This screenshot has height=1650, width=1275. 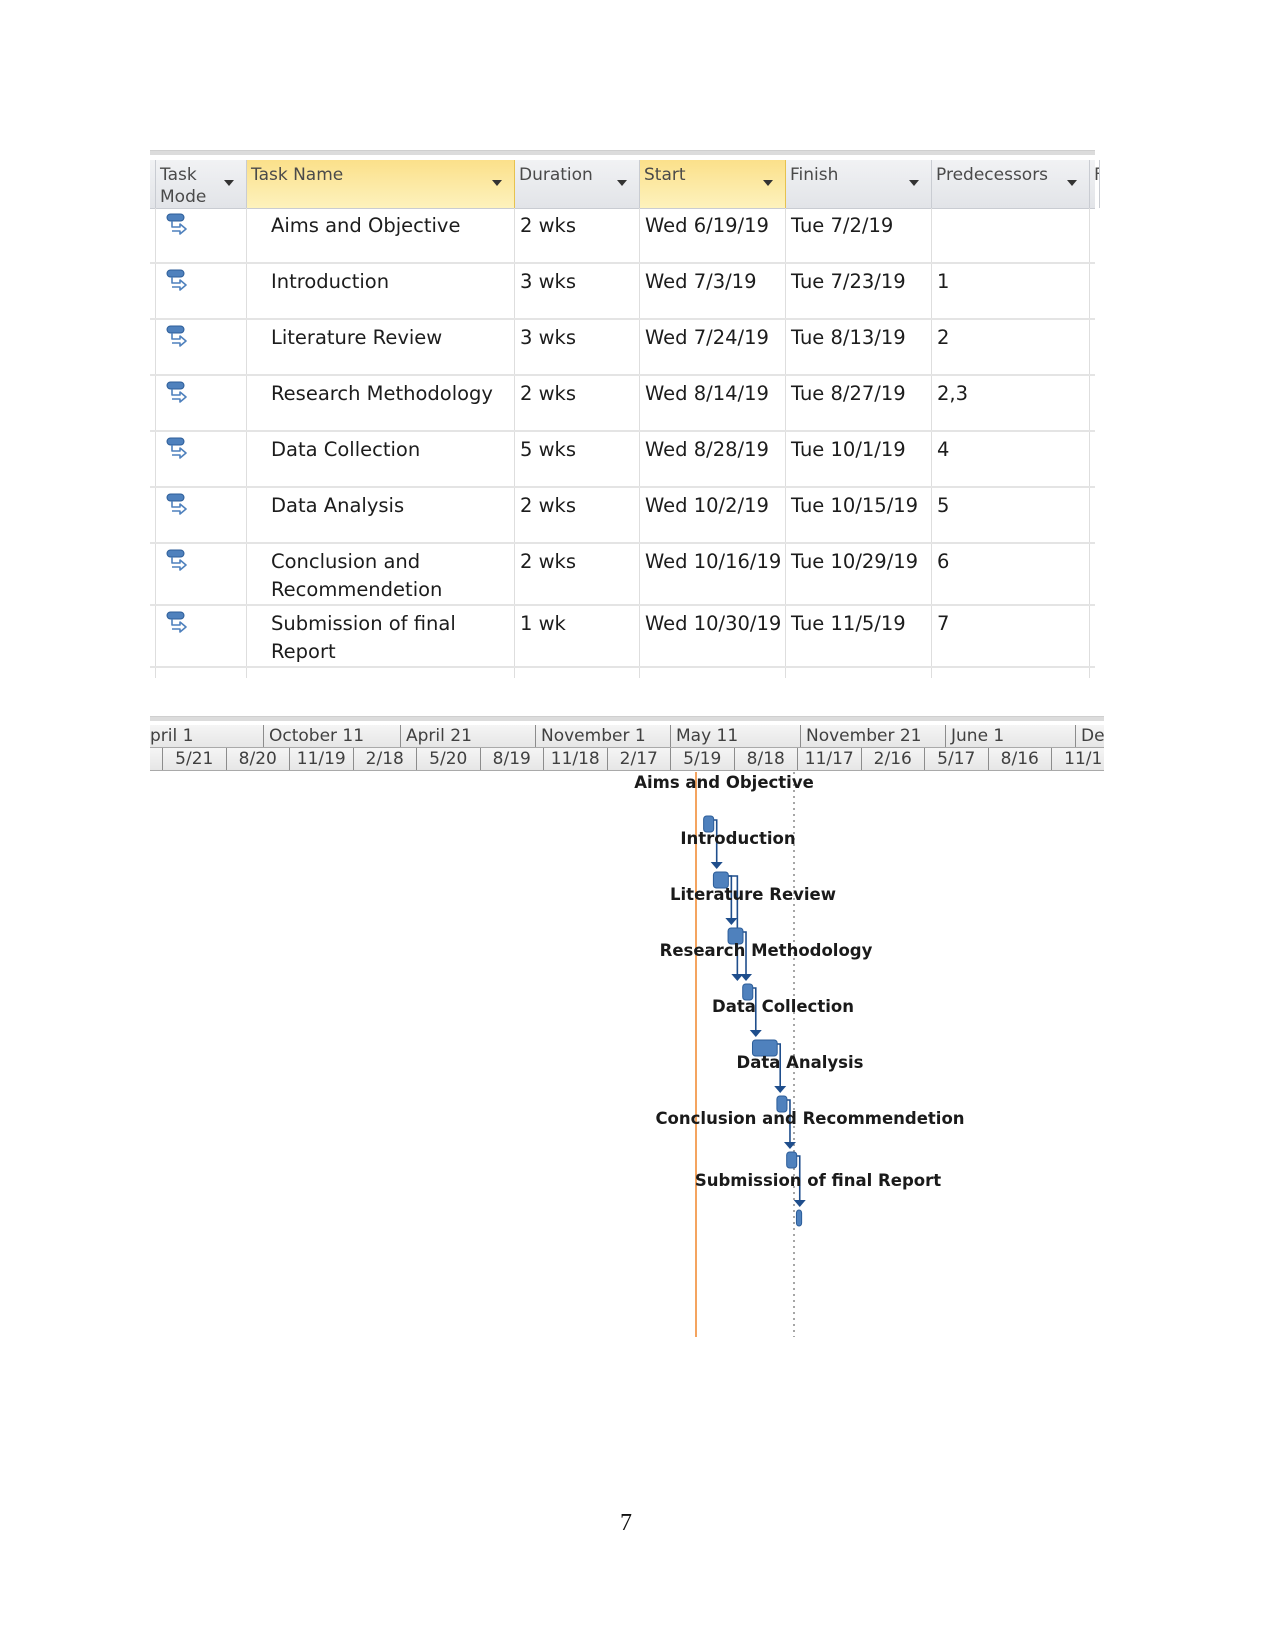 I want to click on start-cell: Wed 8/14/19, so click(x=713, y=403).